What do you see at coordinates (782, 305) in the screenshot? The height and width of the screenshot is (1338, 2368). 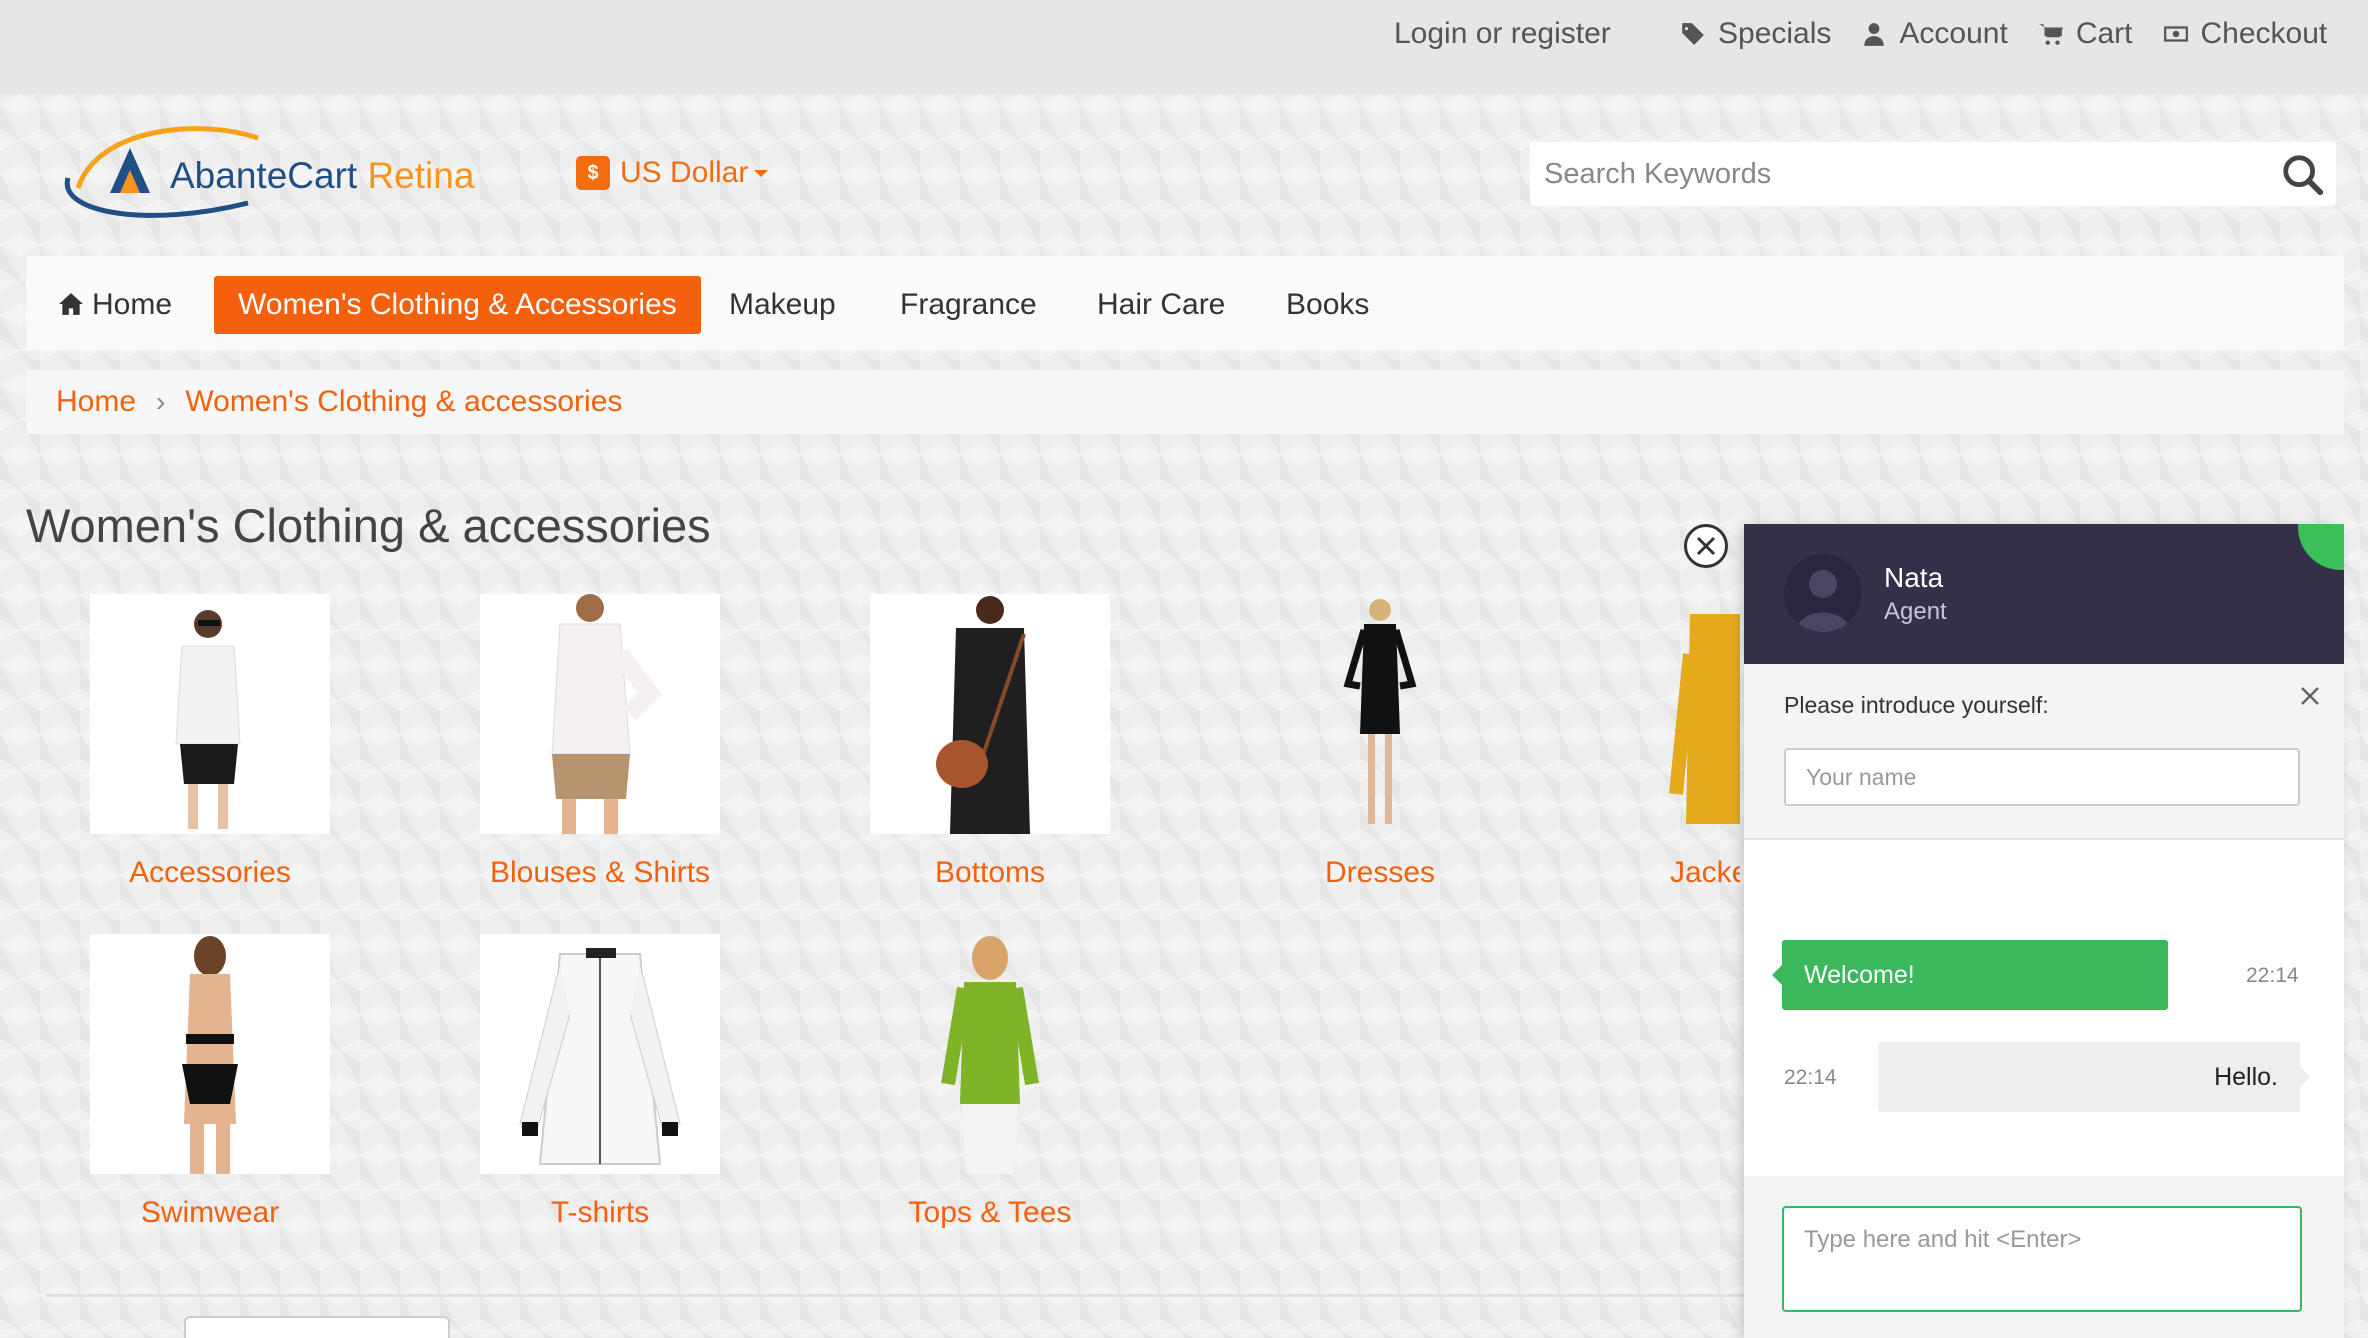 I see `nav-item-makeup: Makeup` at bounding box center [782, 305].